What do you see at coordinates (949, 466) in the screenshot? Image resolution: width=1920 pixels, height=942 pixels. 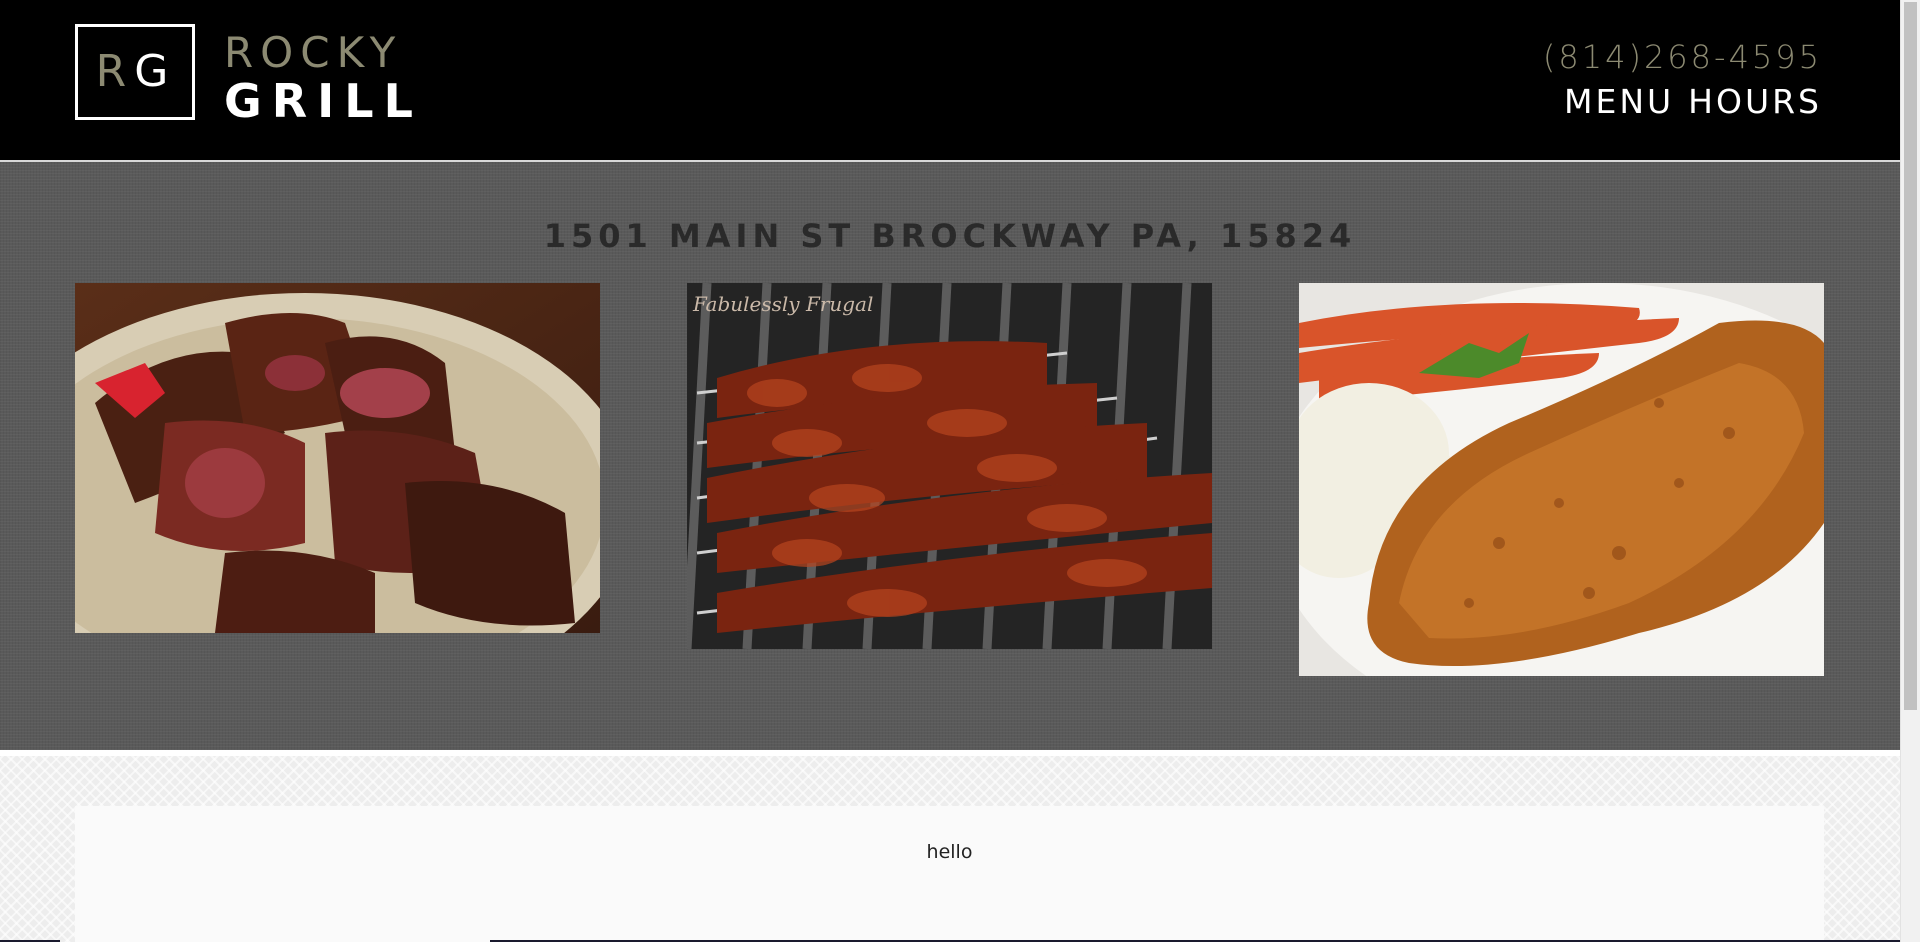 I see `chicken-skewers-photo: Fabulessly Frugal` at bounding box center [949, 466].